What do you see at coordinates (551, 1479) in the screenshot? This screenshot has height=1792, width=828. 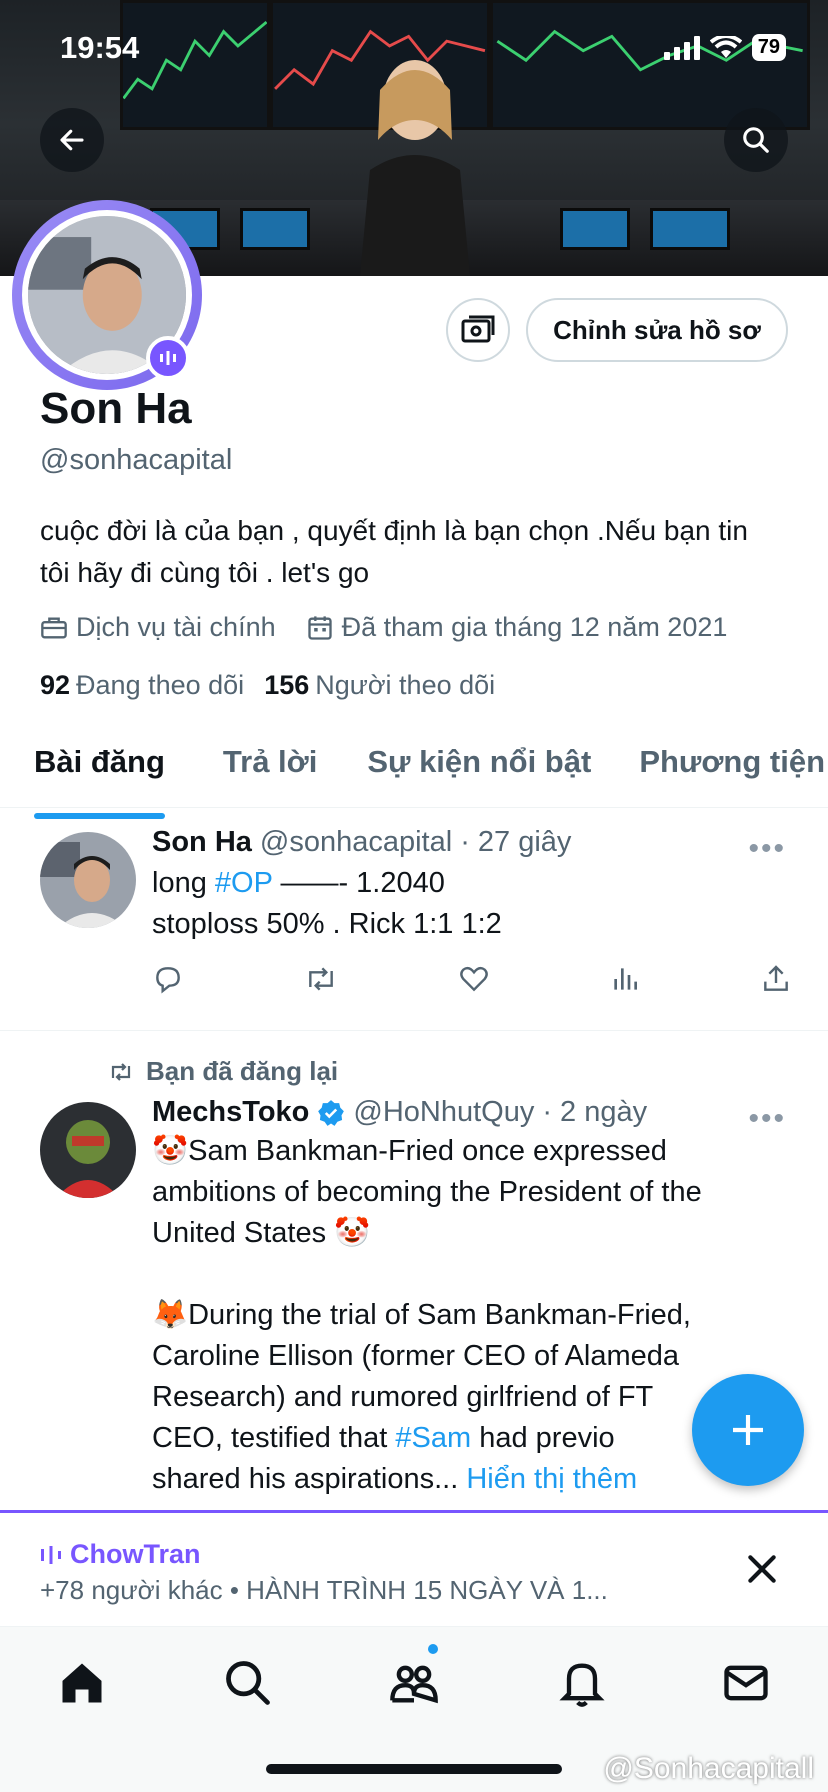 I see `show-more-link: Hiển thị thêm` at bounding box center [551, 1479].